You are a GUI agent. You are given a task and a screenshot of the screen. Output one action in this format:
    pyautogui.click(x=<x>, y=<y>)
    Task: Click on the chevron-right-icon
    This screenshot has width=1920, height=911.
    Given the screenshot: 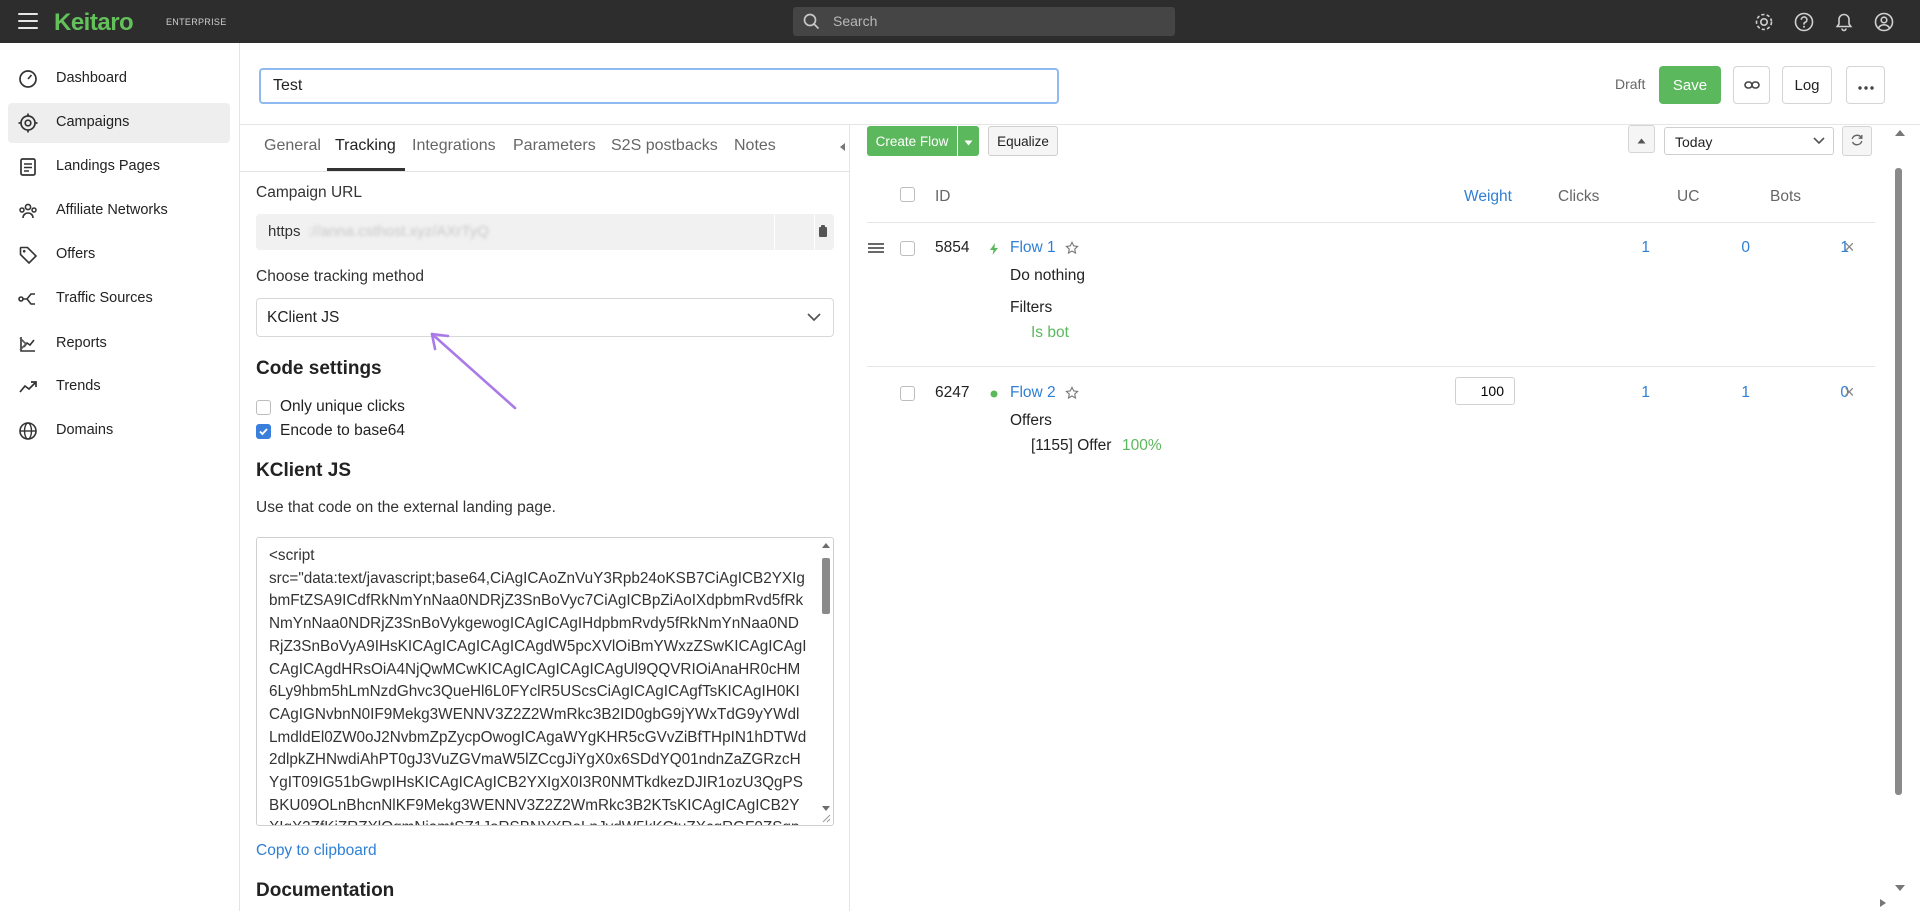 What is the action you would take?
    pyautogui.click(x=23, y=344)
    